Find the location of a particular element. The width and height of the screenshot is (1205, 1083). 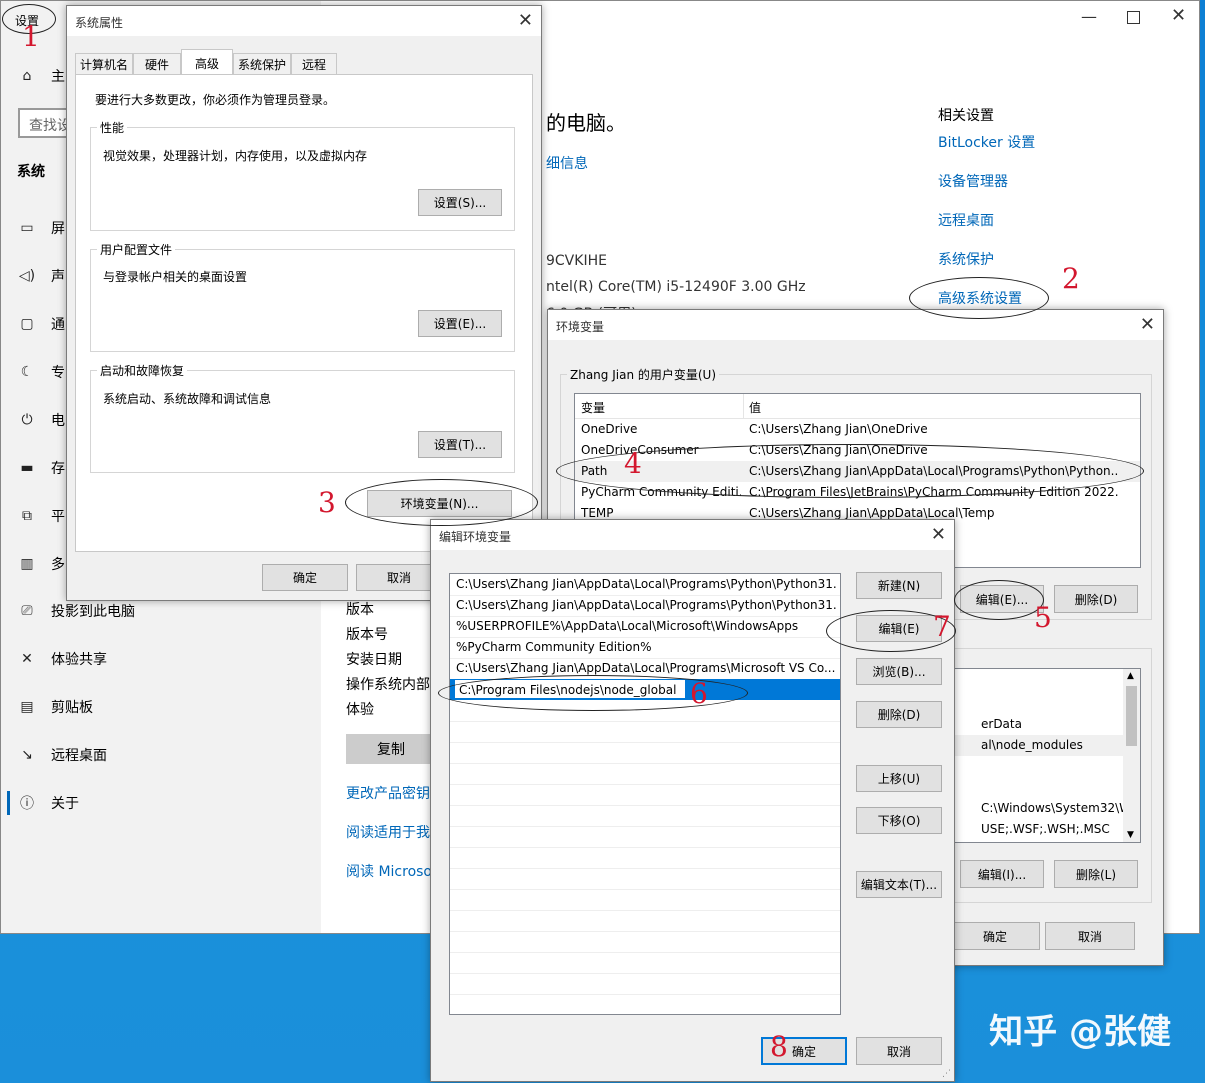

path-entry-input: C:\Program Files\nodejs\node_global is located at coordinates (570, 689).